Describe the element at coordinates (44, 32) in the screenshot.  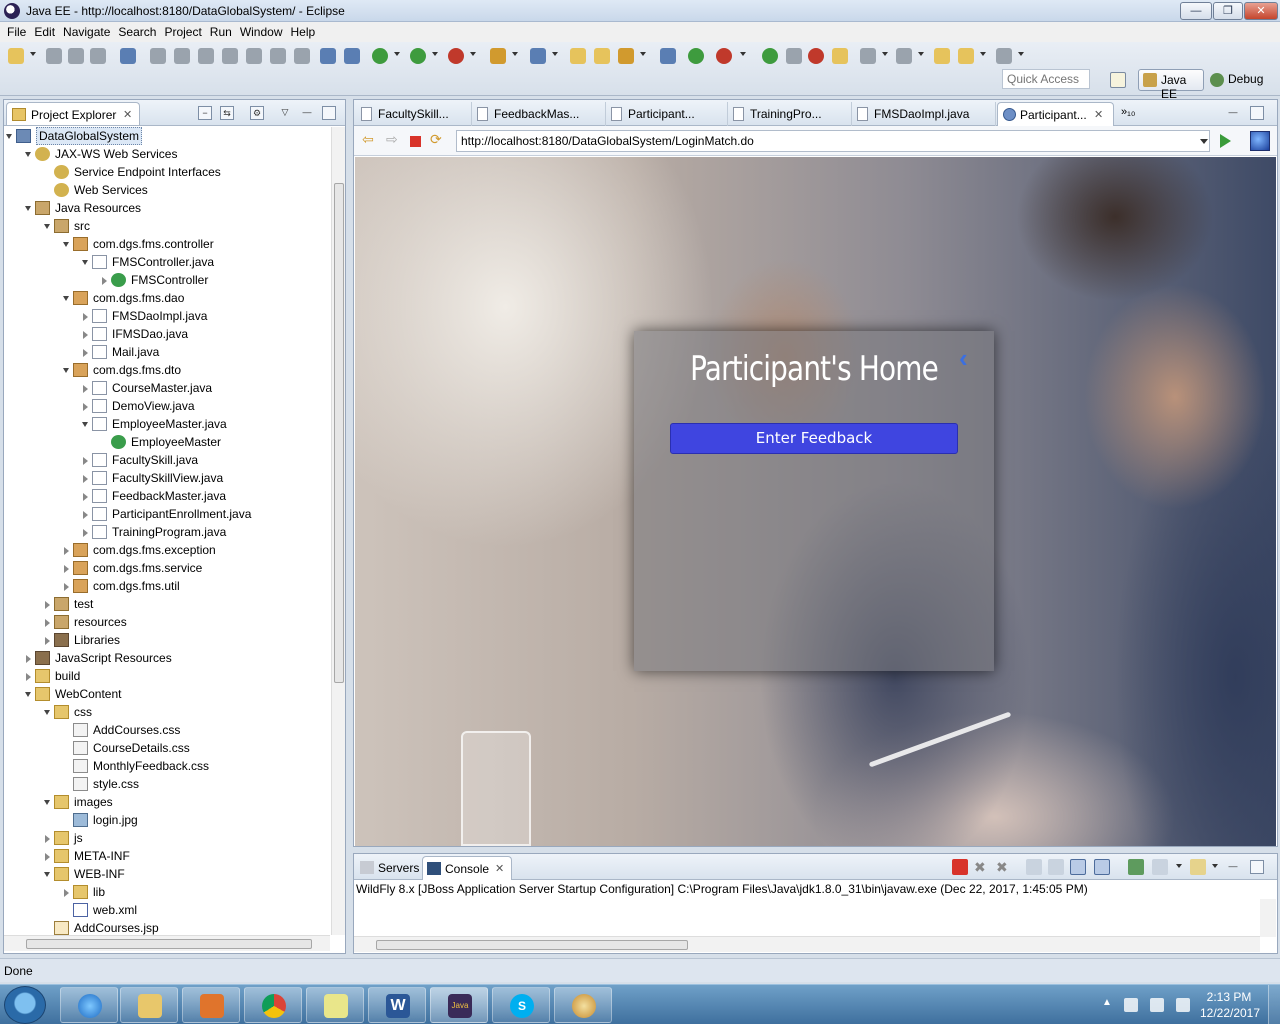
I see `menu-edit: Edit` at that location.